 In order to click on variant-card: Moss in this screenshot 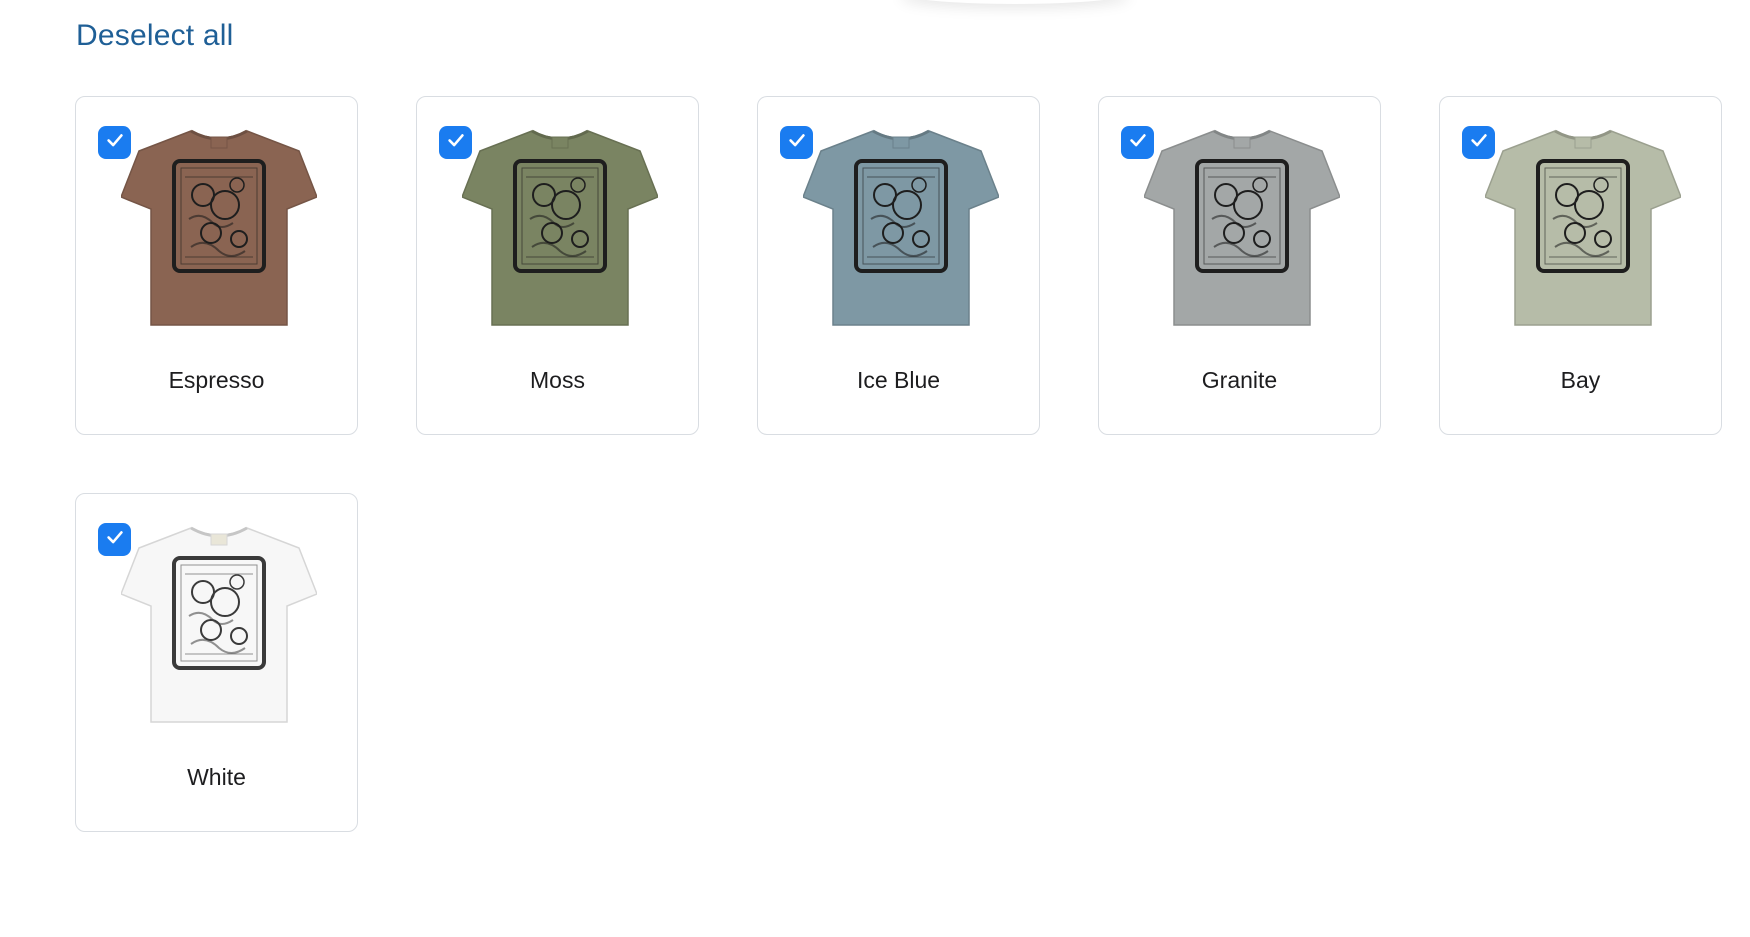, I will do `click(557, 265)`.